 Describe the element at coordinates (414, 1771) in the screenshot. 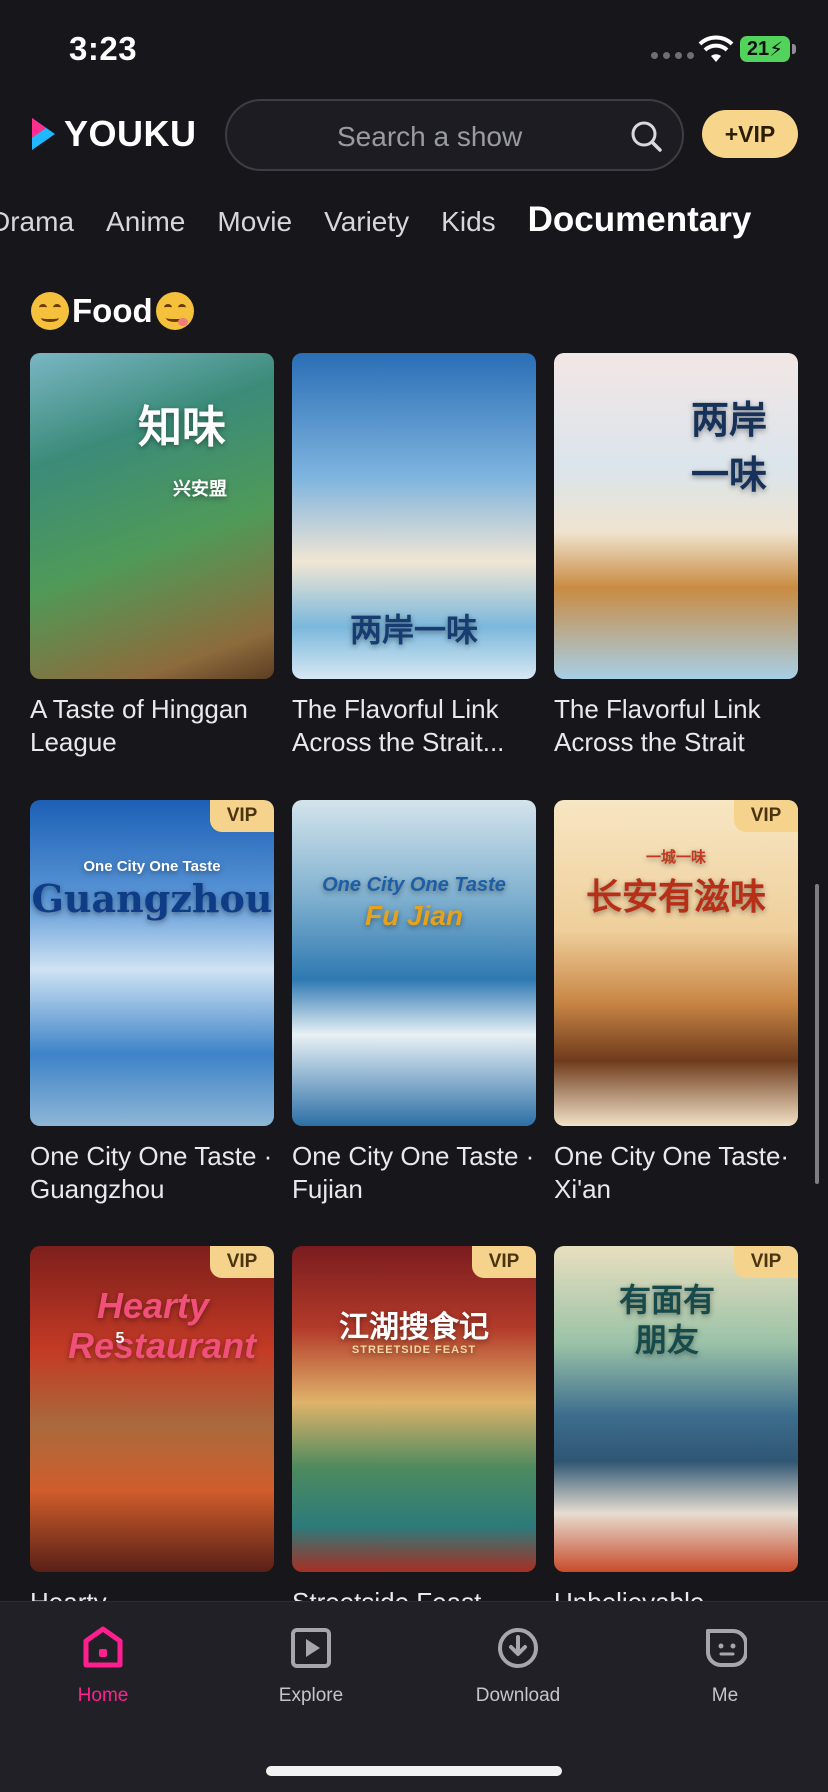

I see `home-indicator` at that location.